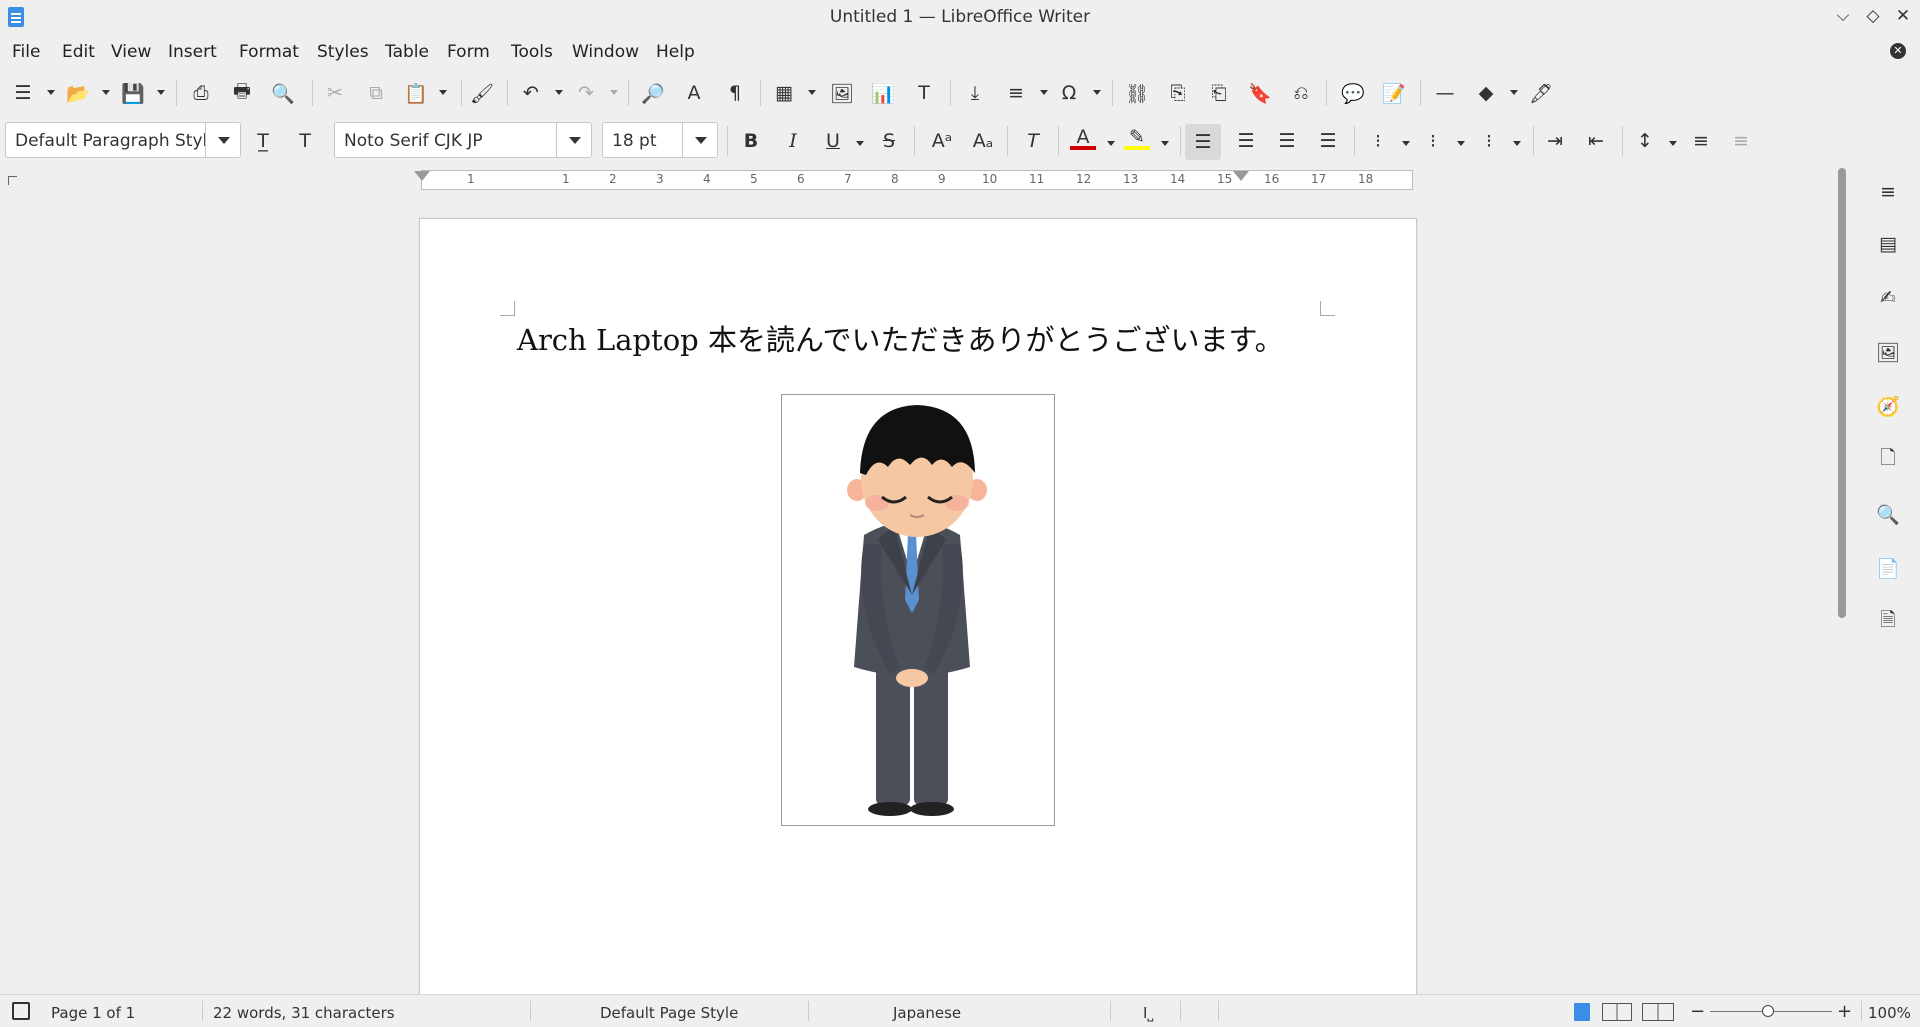 This screenshot has width=1920, height=1027. I want to click on special-character-icon: Ω, so click(1069, 93).